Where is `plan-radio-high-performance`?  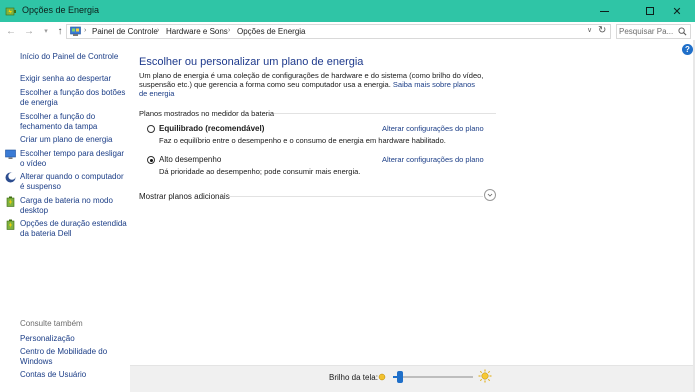 plan-radio-high-performance is located at coordinates (151, 160).